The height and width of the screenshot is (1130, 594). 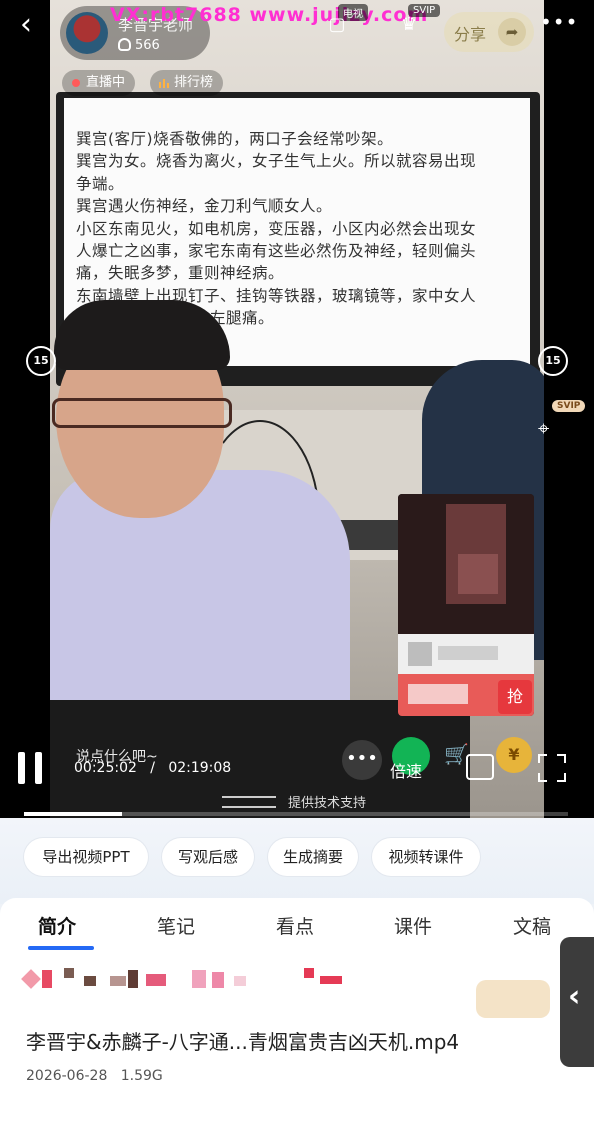 What do you see at coordinates (276, 161) in the screenshot?
I see `slide-line: 巽宫为女。烧香为离火，女子生气上火。所以就容易出现` at bounding box center [276, 161].